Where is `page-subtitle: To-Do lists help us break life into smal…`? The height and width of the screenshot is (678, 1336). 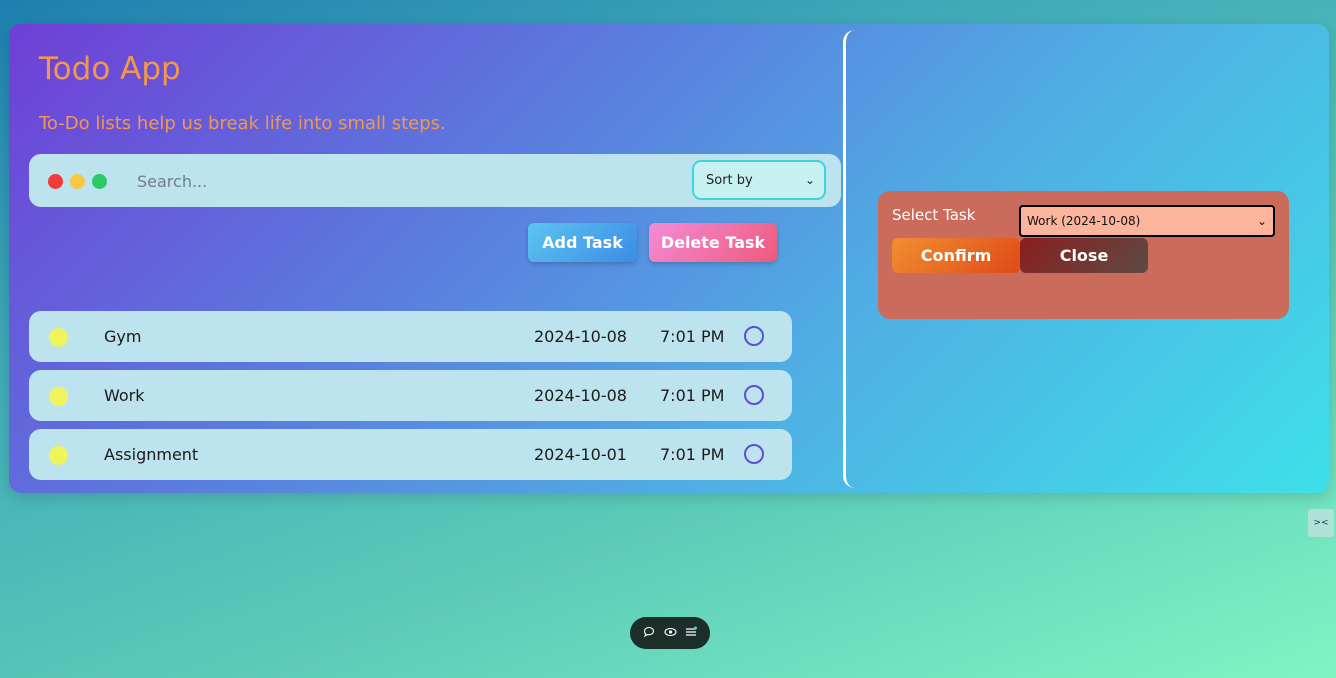
page-subtitle: To-Do lists help us break life into smal… is located at coordinates (242, 123).